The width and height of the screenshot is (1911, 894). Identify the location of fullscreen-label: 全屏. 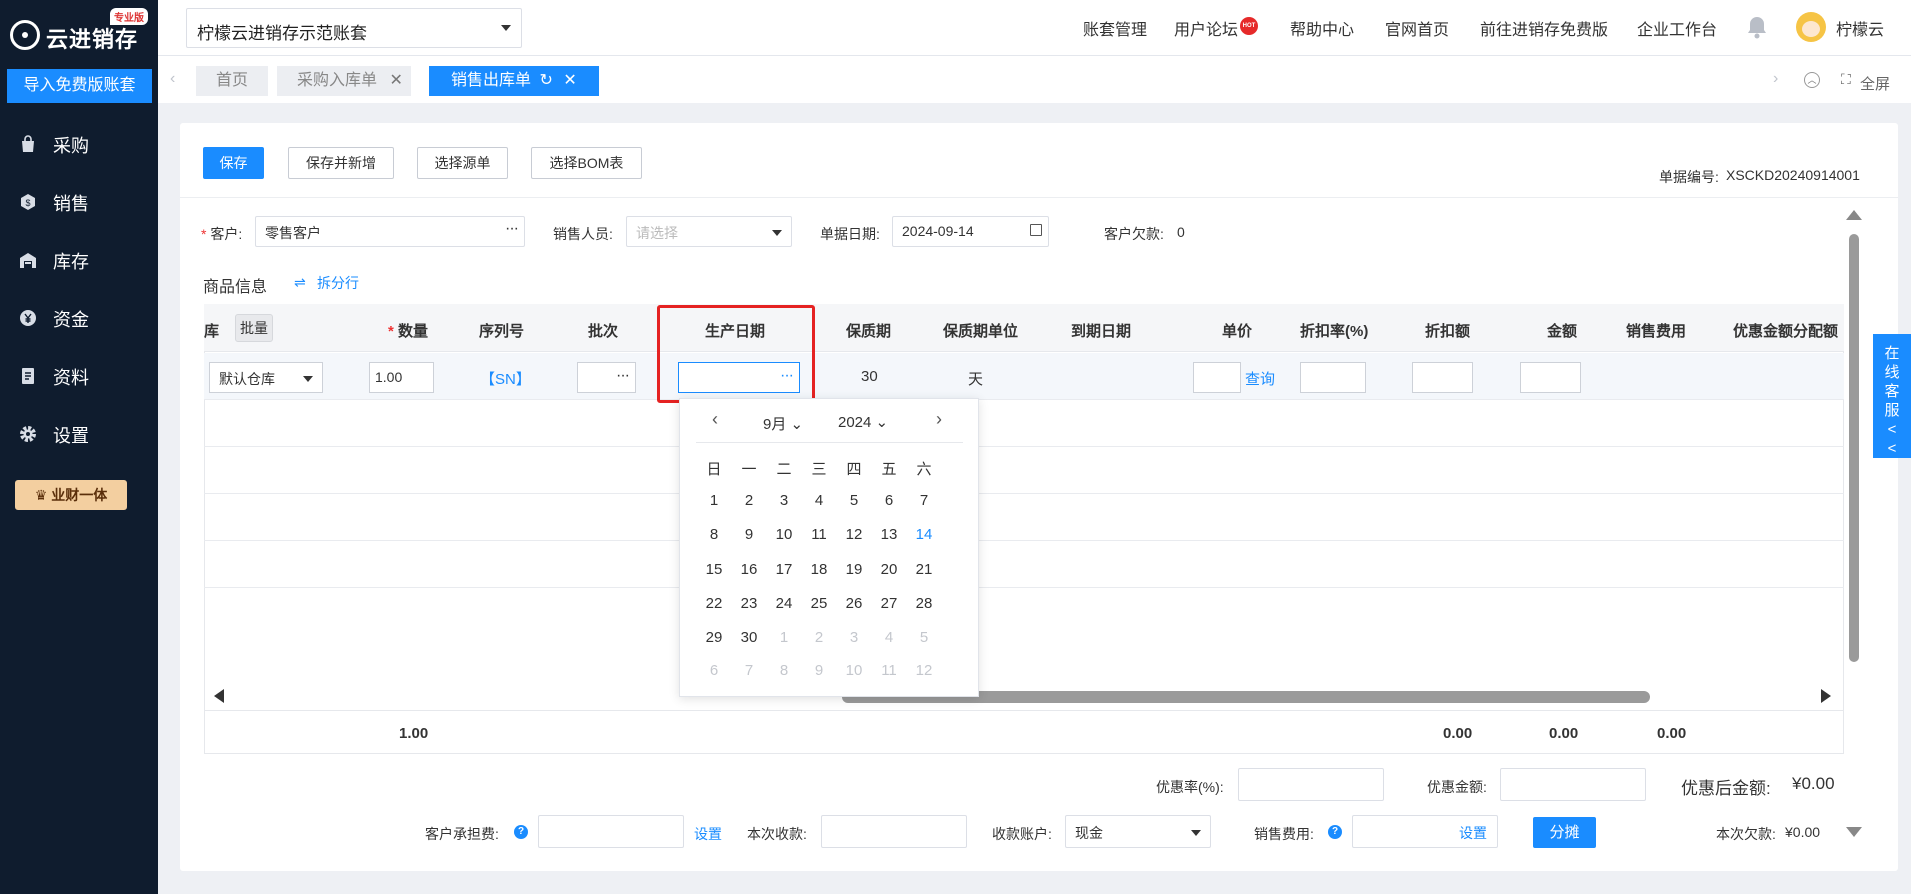
(1875, 83).